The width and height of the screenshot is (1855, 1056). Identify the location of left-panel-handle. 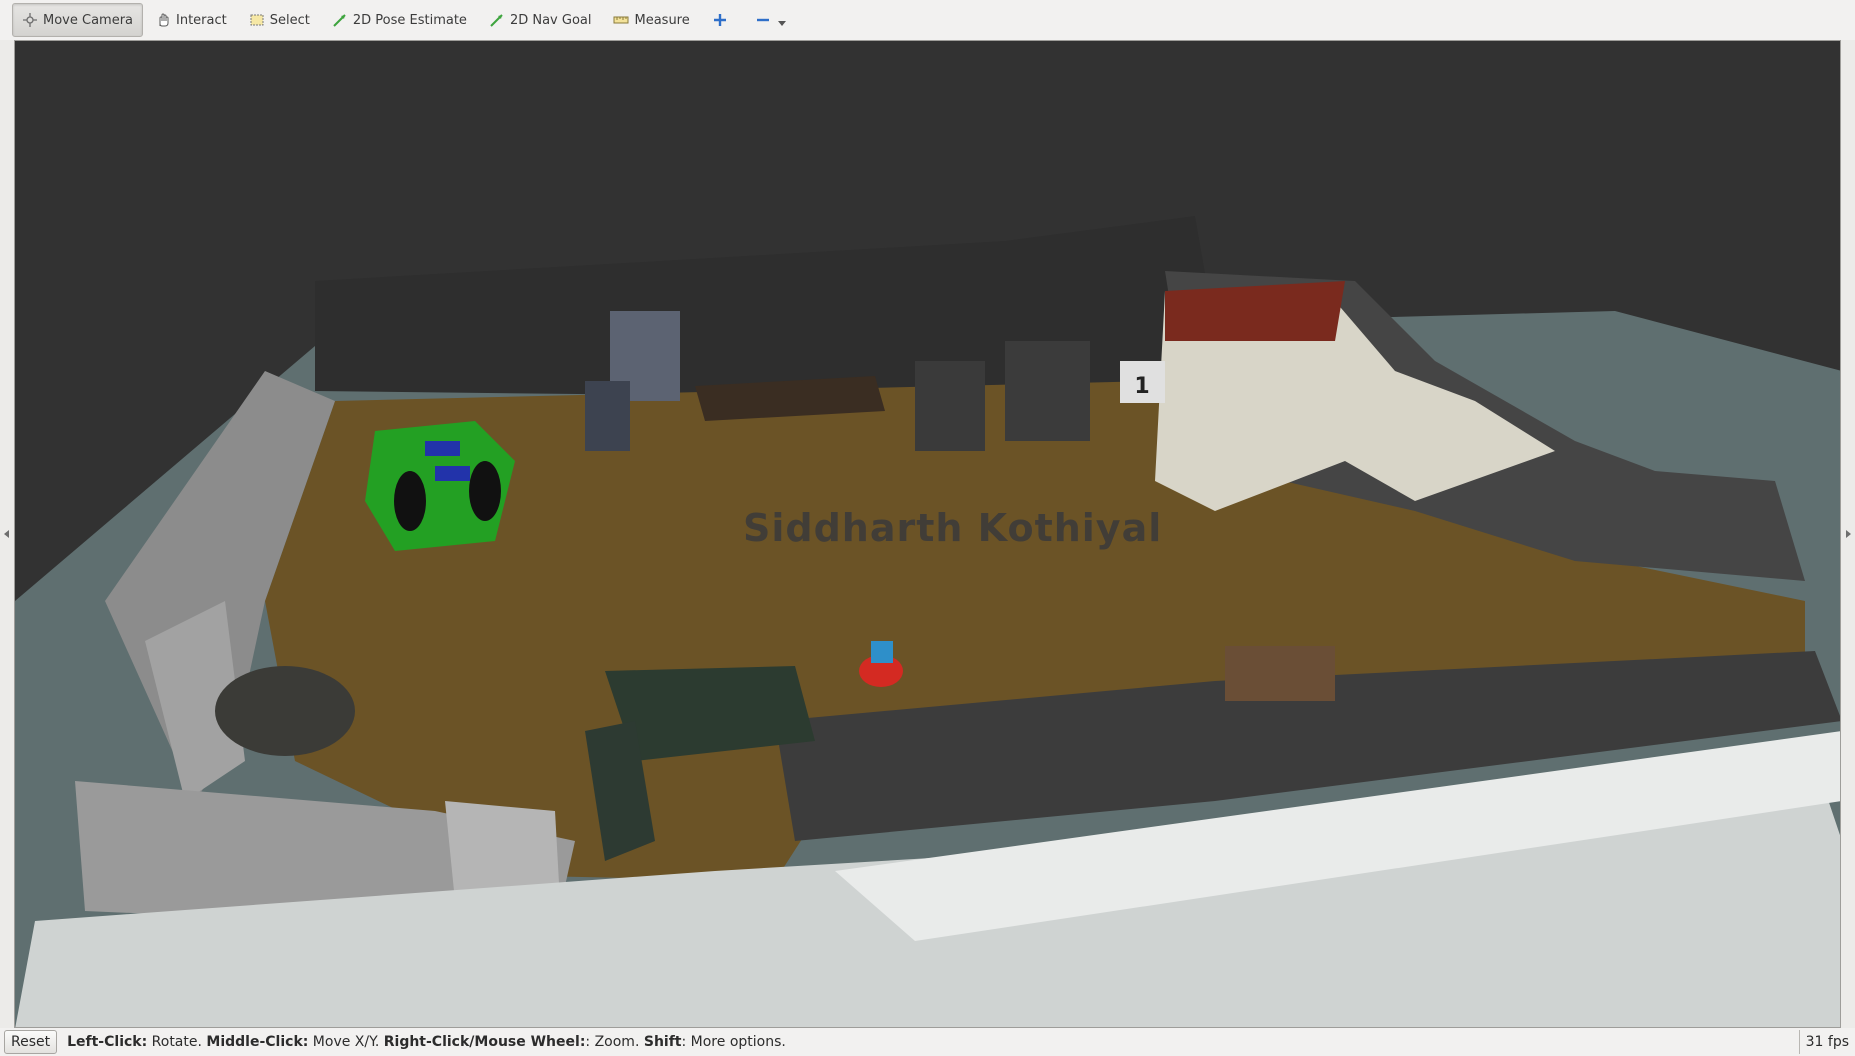
(7, 534).